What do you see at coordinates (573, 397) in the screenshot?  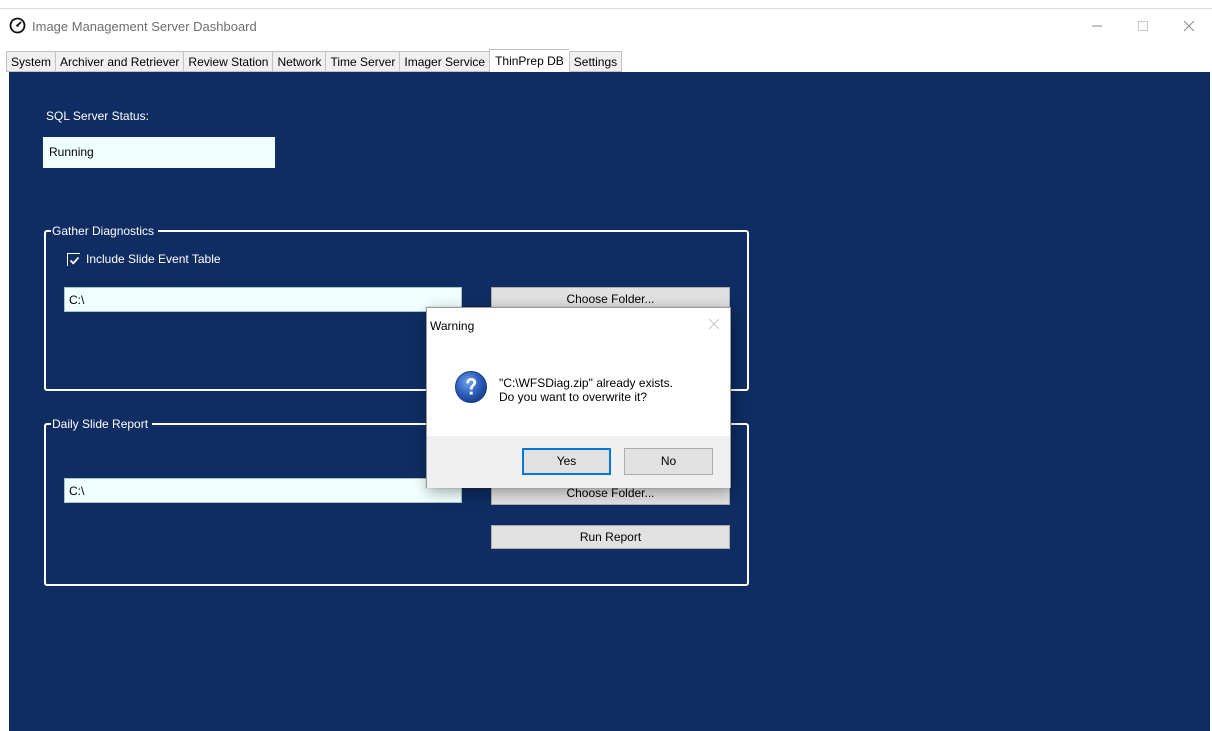 I see `dialog-message-line-2: Do you want to overwrite it?` at bounding box center [573, 397].